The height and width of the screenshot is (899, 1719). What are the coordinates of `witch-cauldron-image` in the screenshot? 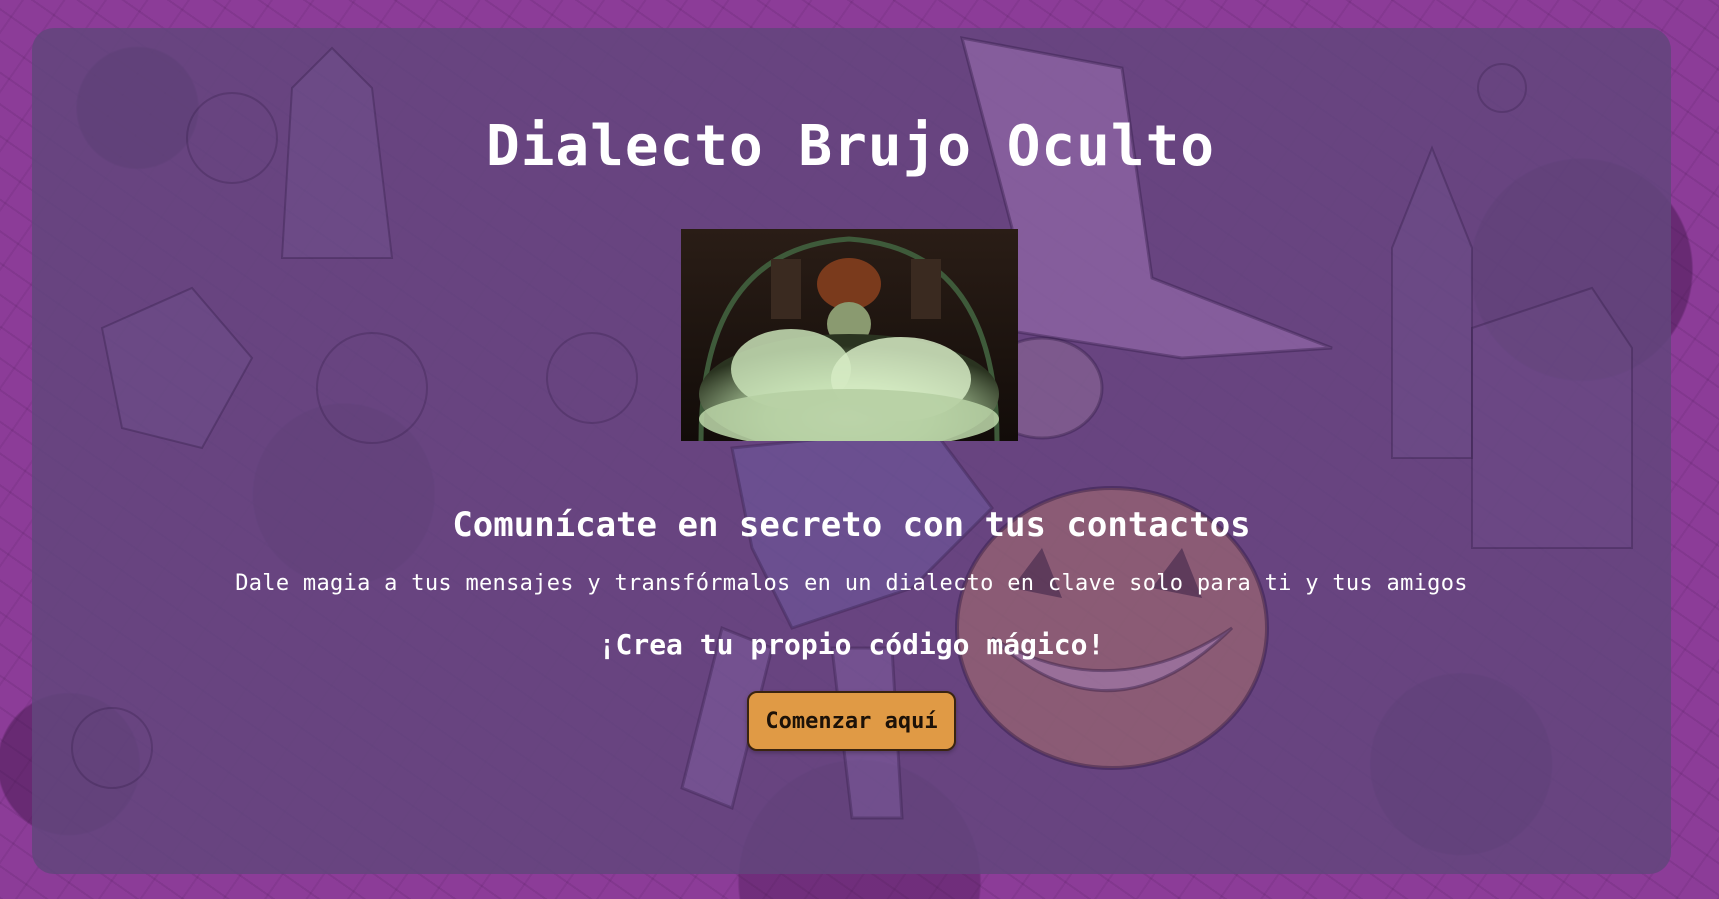 It's located at (849, 335).